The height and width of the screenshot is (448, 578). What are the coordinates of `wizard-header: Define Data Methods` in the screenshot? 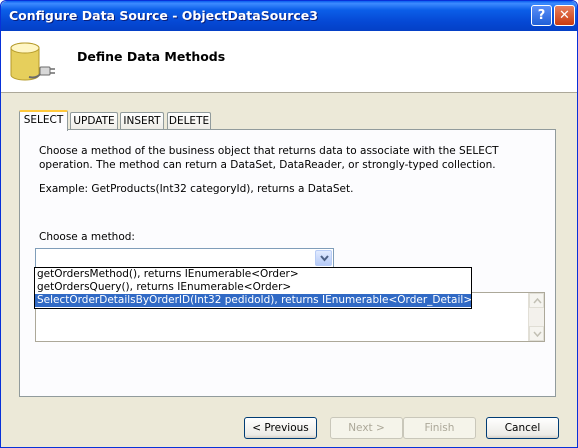 It's located at (289, 62).